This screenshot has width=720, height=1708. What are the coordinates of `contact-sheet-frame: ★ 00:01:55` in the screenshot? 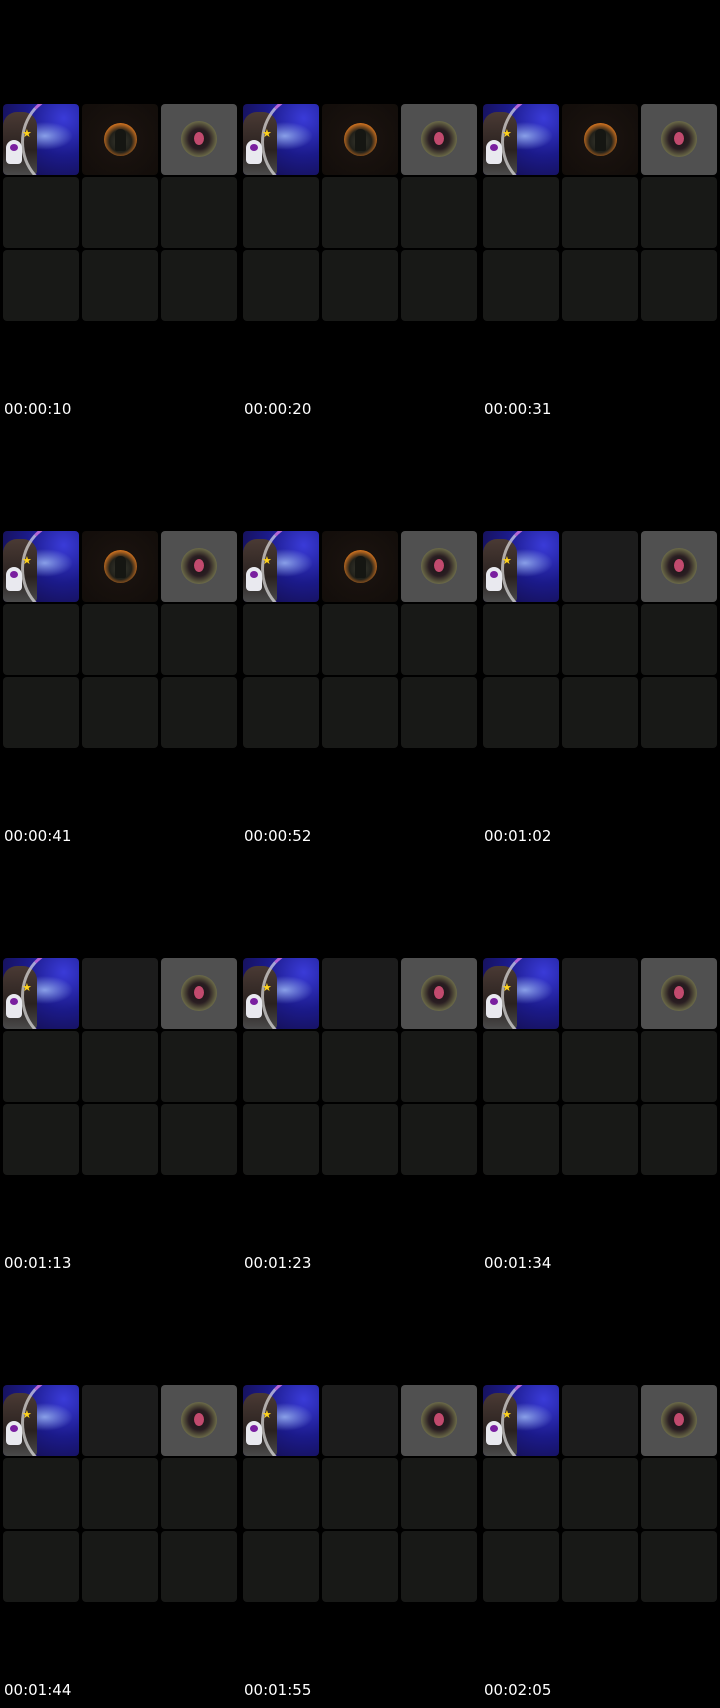 It's located at (360, 1494).